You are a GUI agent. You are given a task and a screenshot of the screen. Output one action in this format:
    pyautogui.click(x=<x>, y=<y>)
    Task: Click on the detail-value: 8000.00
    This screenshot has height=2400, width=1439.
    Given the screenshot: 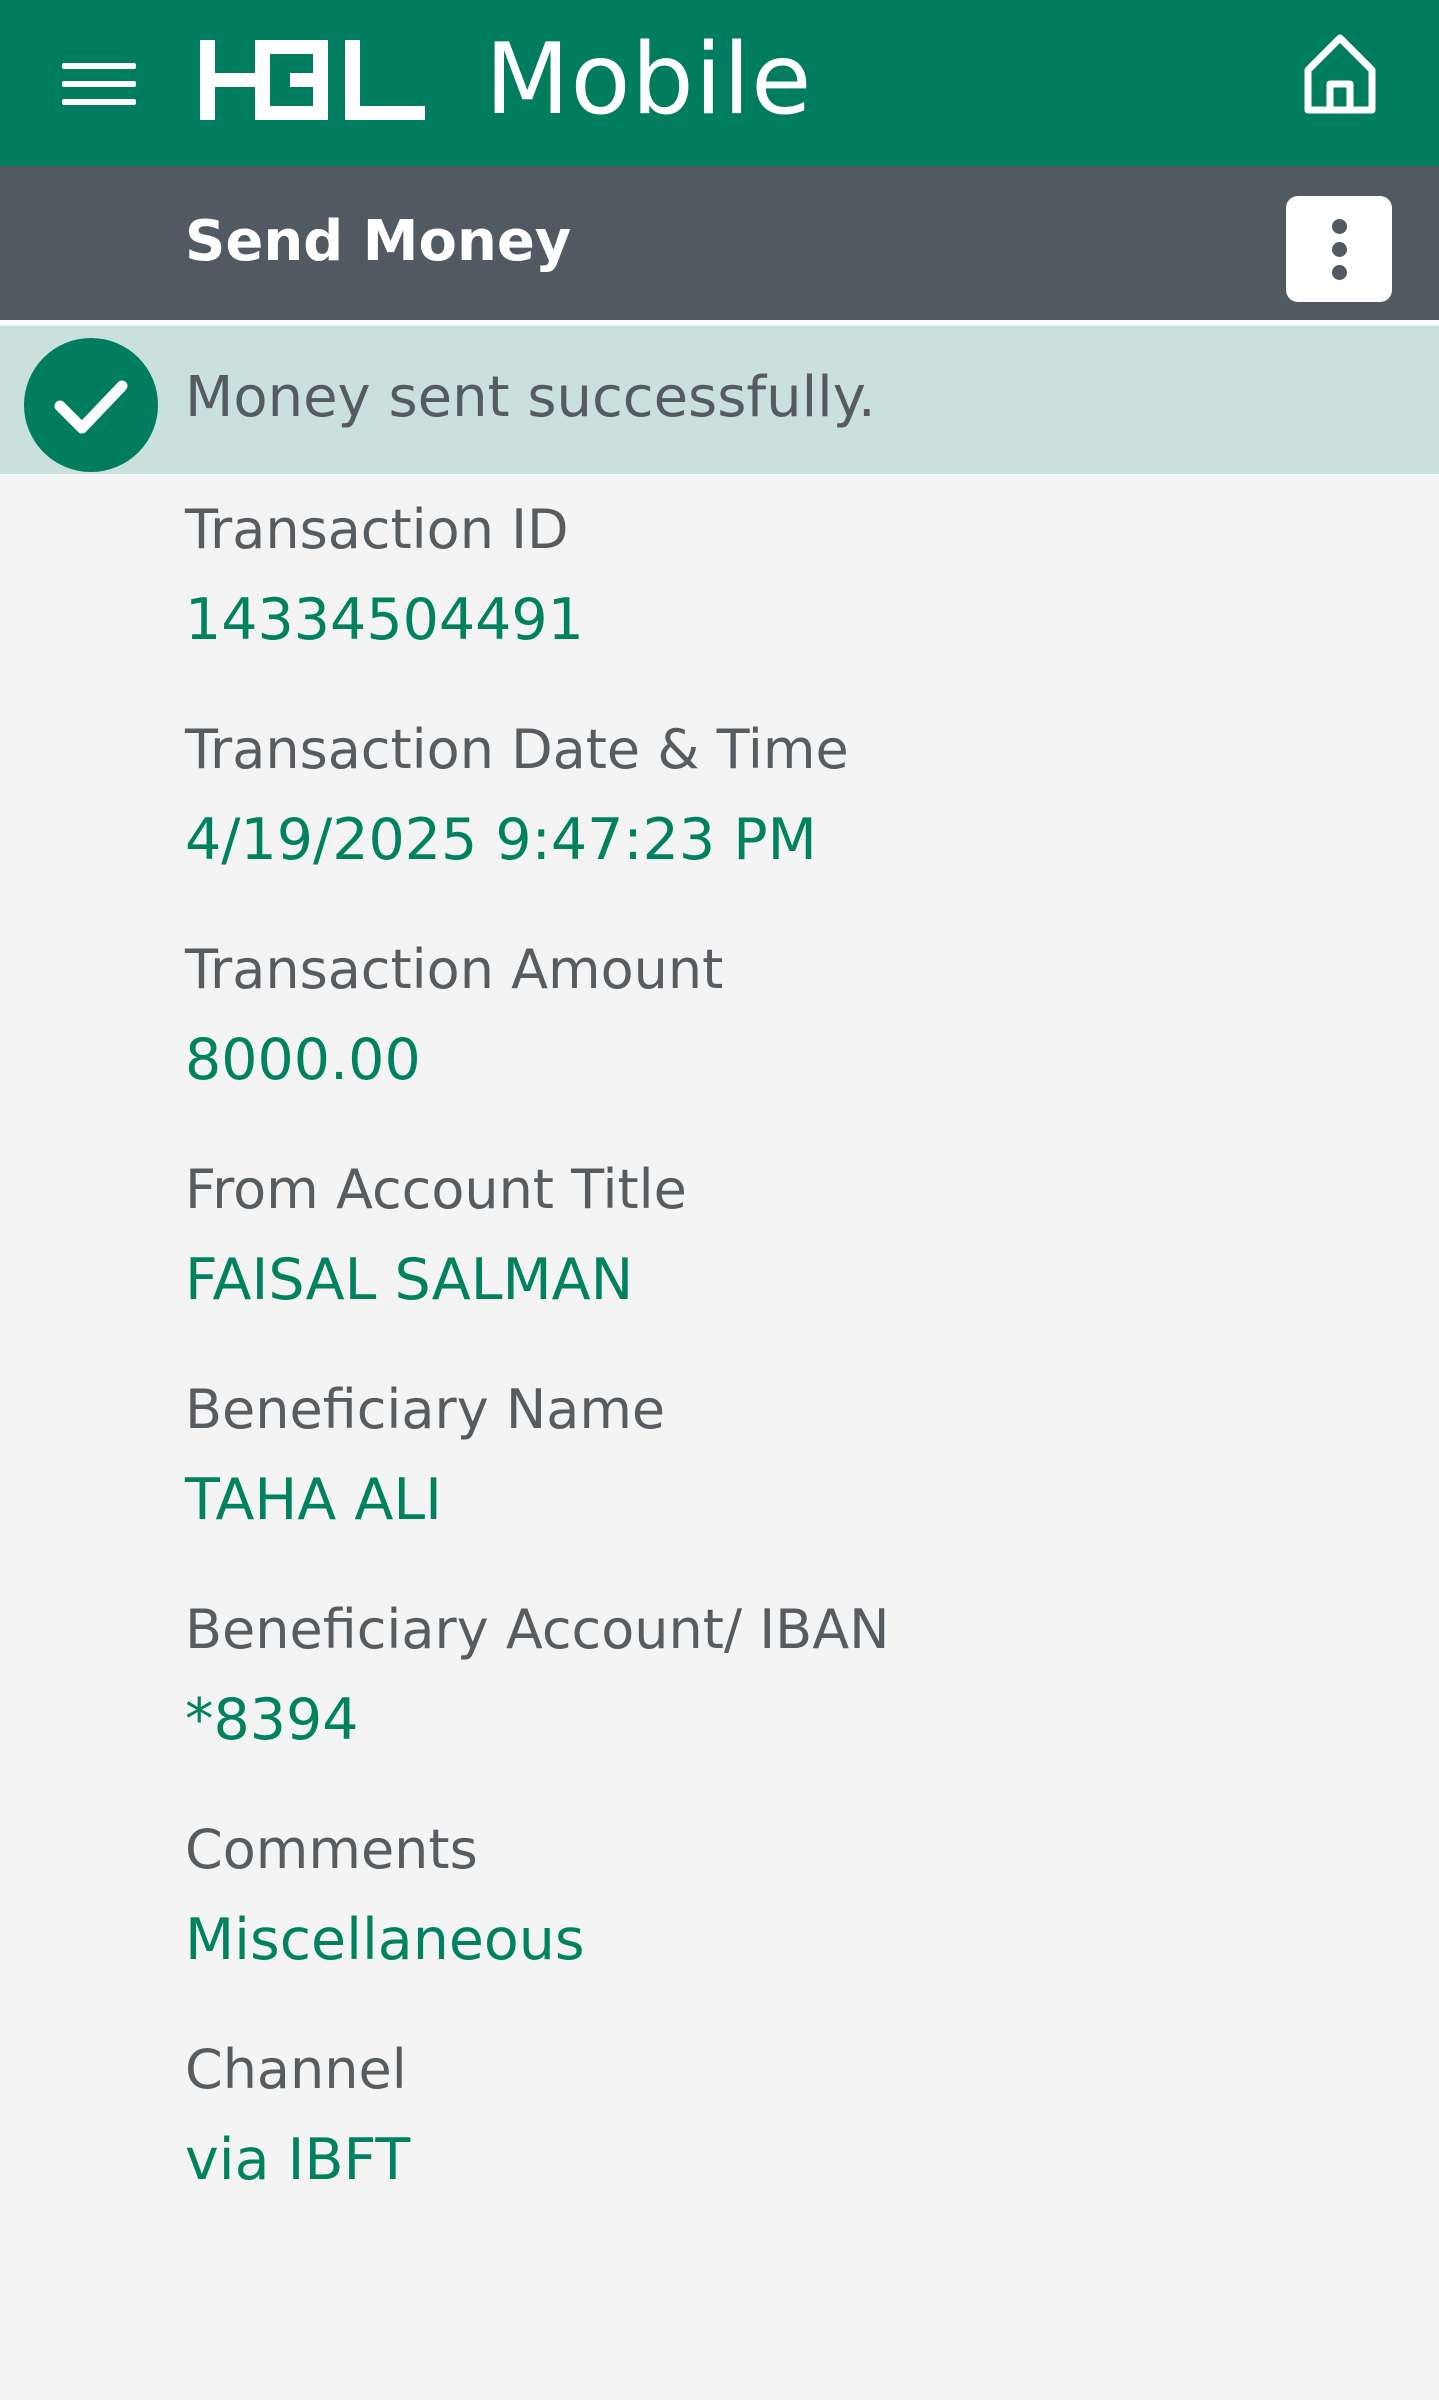 What is the action you would take?
    pyautogui.click(x=303, y=1060)
    